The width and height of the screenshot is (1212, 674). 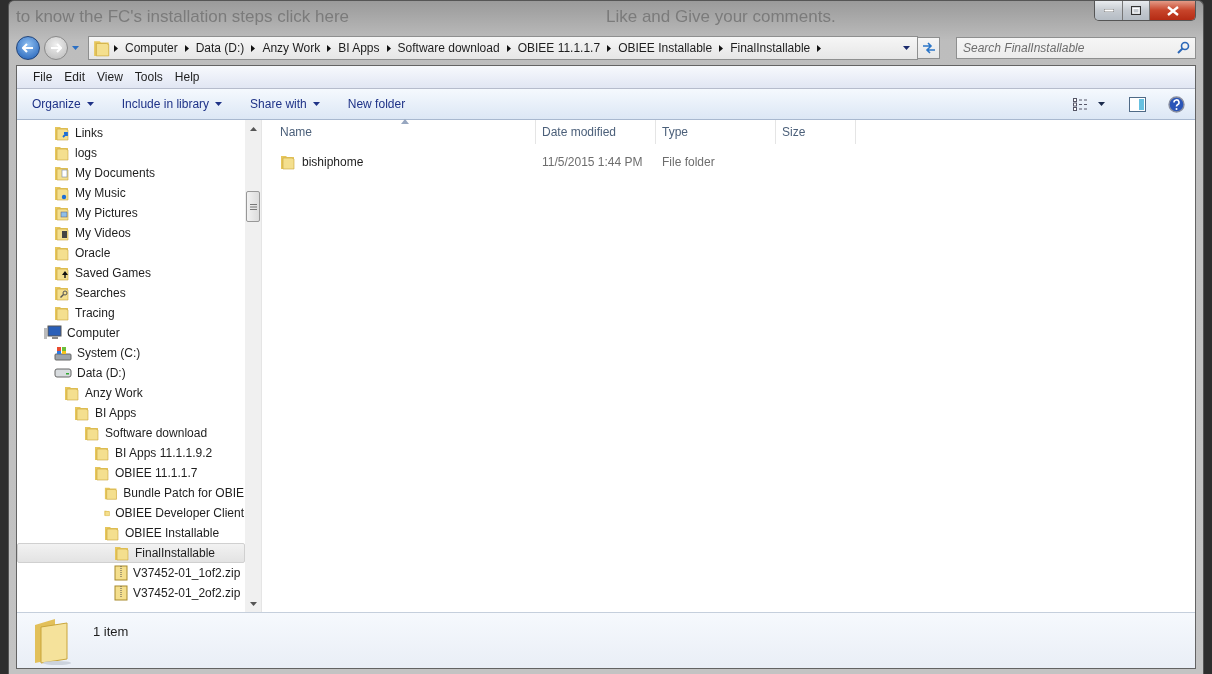 I want to click on music-folder-icon, so click(x=62, y=193).